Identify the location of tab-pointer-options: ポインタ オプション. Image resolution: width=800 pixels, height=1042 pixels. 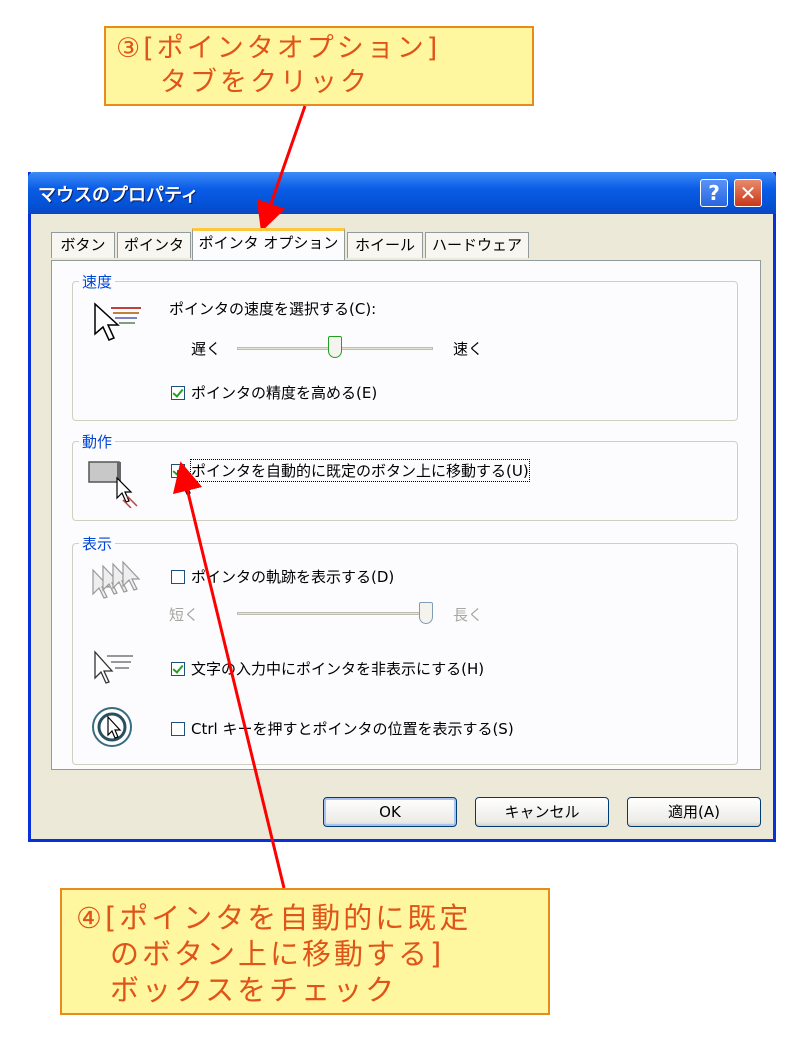
(268, 244).